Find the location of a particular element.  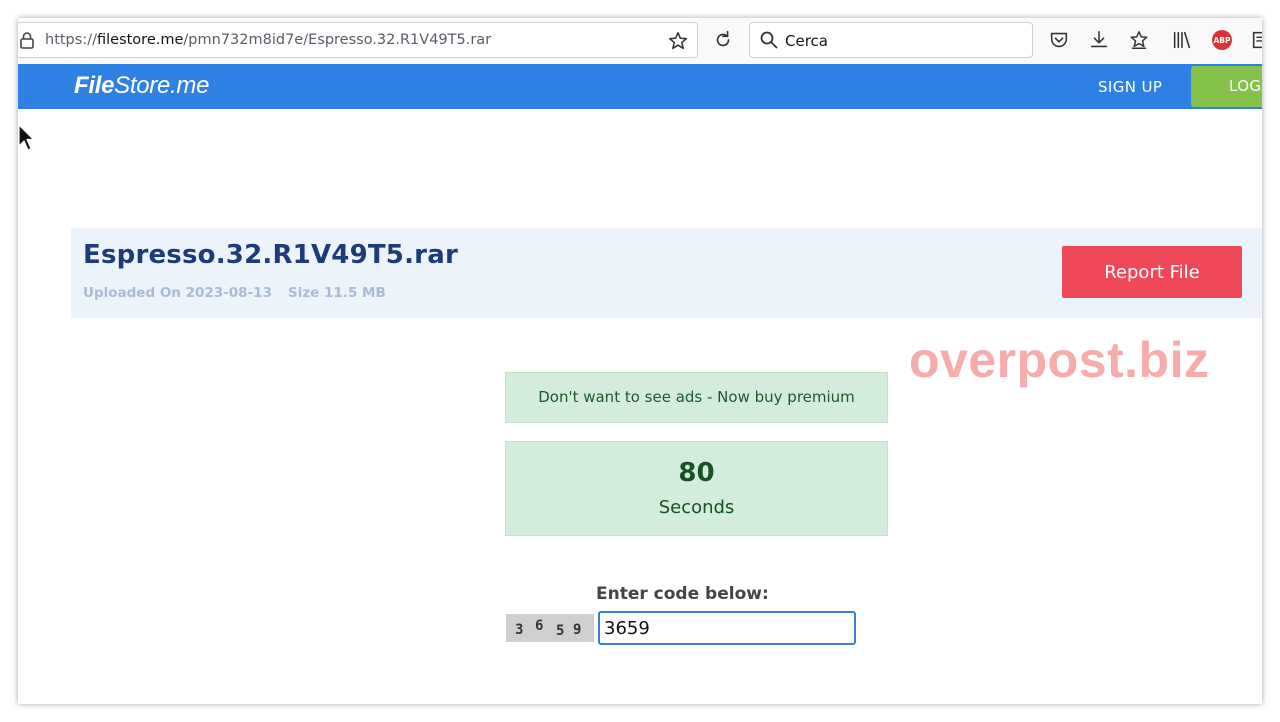

reload-icon is located at coordinates (723, 40).